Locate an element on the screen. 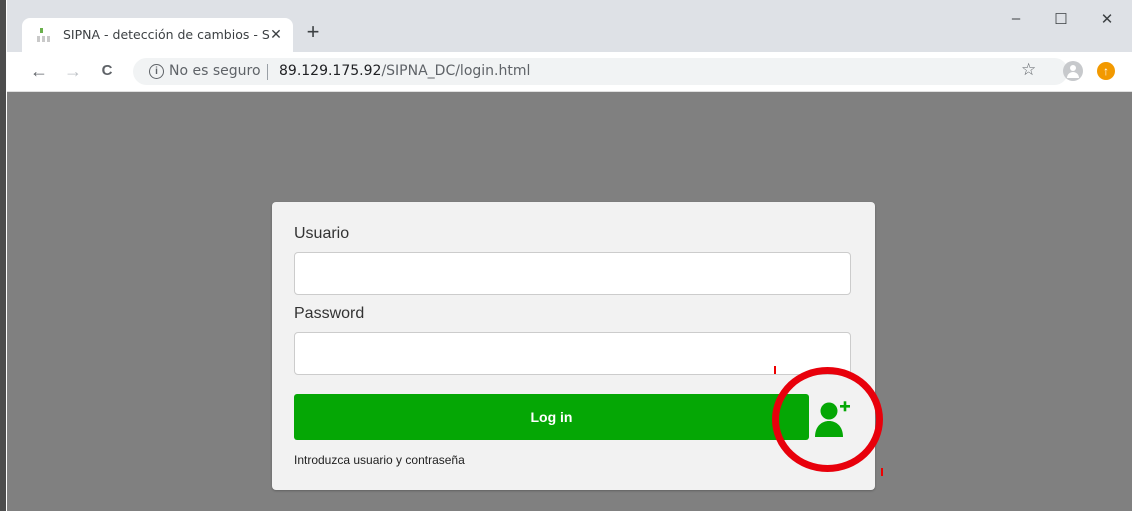 The height and width of the screenshot is (511, 1132). url-path: /SIPNA_DC/login.html is located at coordinates (456, 71).